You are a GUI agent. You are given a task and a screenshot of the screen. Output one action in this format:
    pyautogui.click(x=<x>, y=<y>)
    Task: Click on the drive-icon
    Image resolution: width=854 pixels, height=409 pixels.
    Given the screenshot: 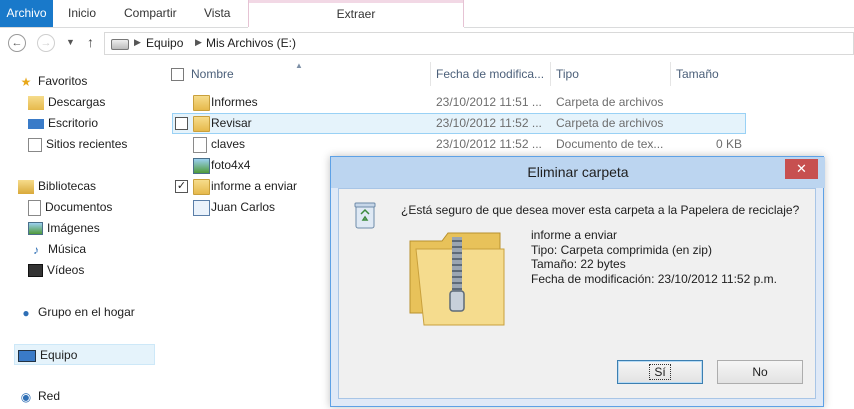 What is the action you would take?
    pyautogui.click(x=120, y=44)
    